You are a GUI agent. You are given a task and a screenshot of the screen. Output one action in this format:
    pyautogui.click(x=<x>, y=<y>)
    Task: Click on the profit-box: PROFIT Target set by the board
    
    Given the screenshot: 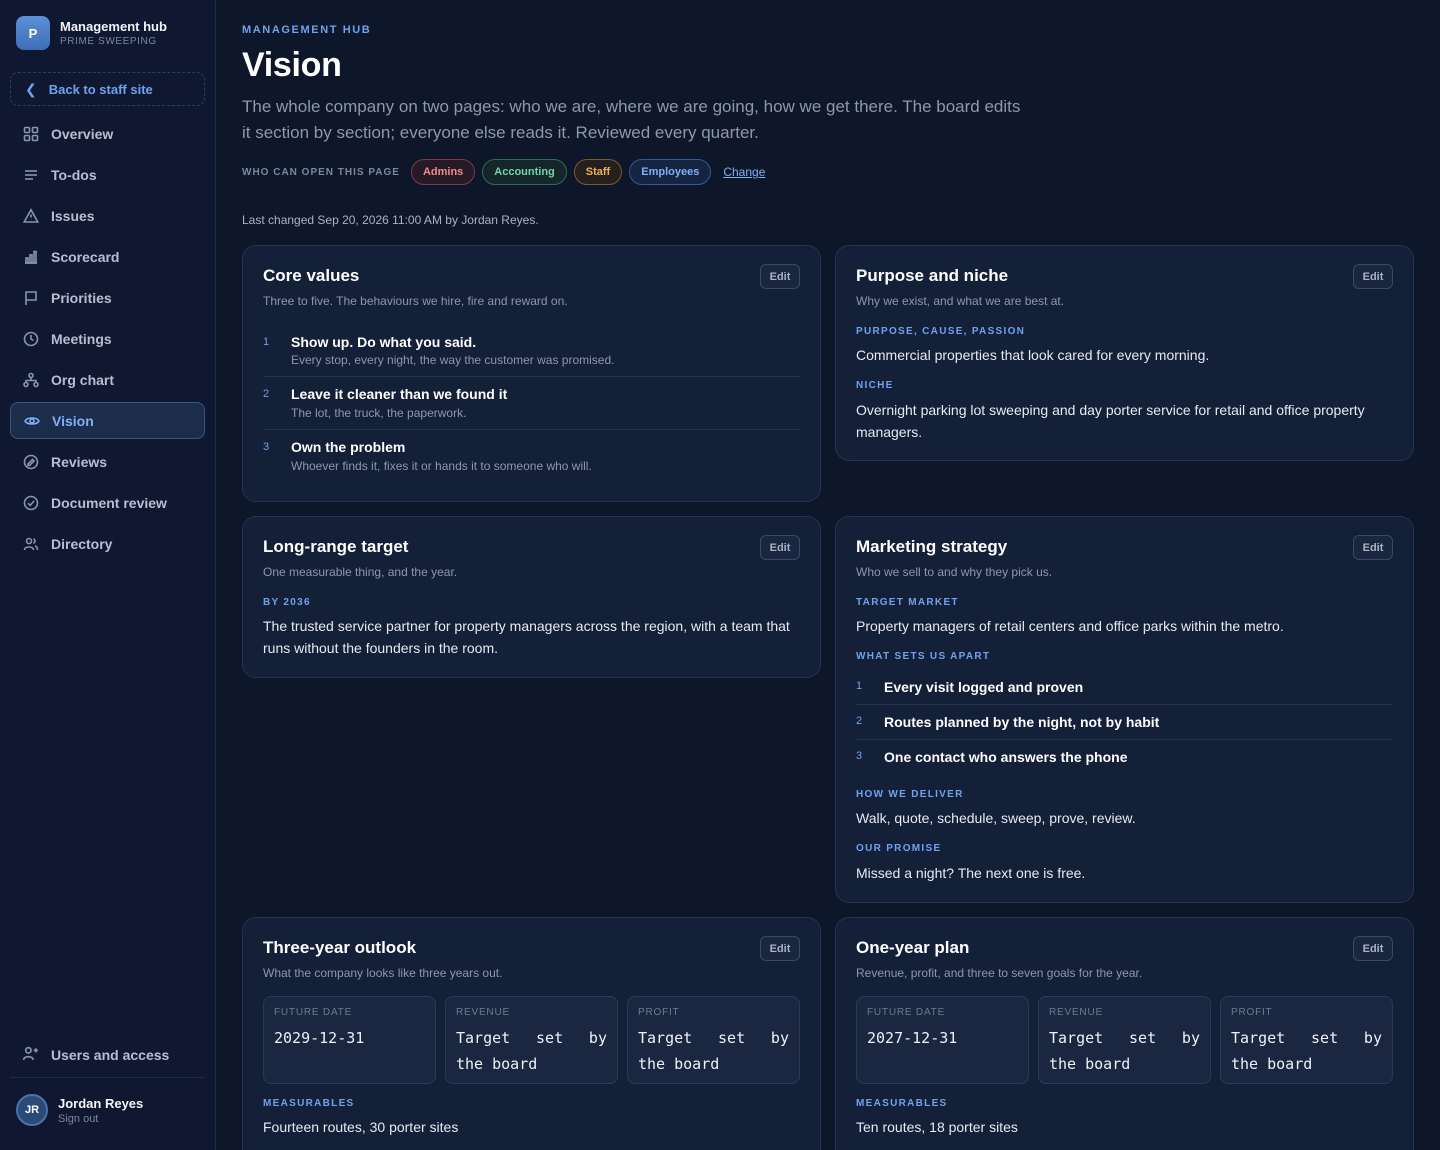 What is the action you would take?
    pyautogui.click(x=713, y=1040)
    